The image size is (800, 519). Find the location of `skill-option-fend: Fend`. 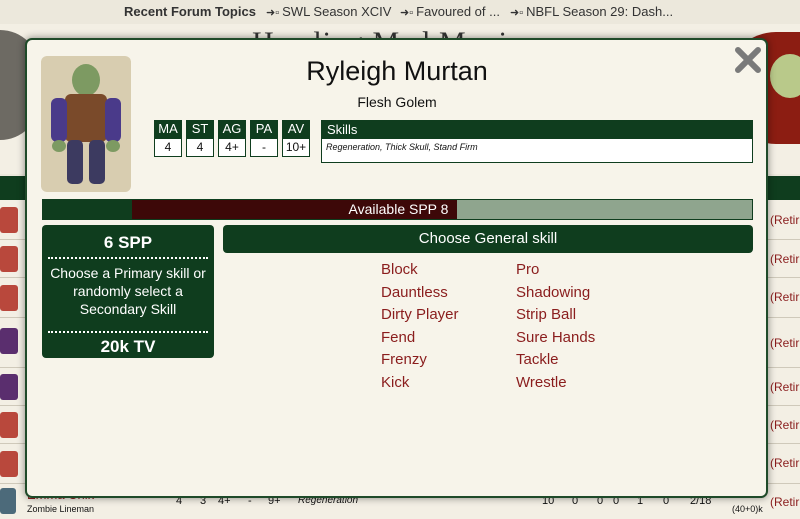

skill-option-fend: Fend is located at coordinates (420, 338).